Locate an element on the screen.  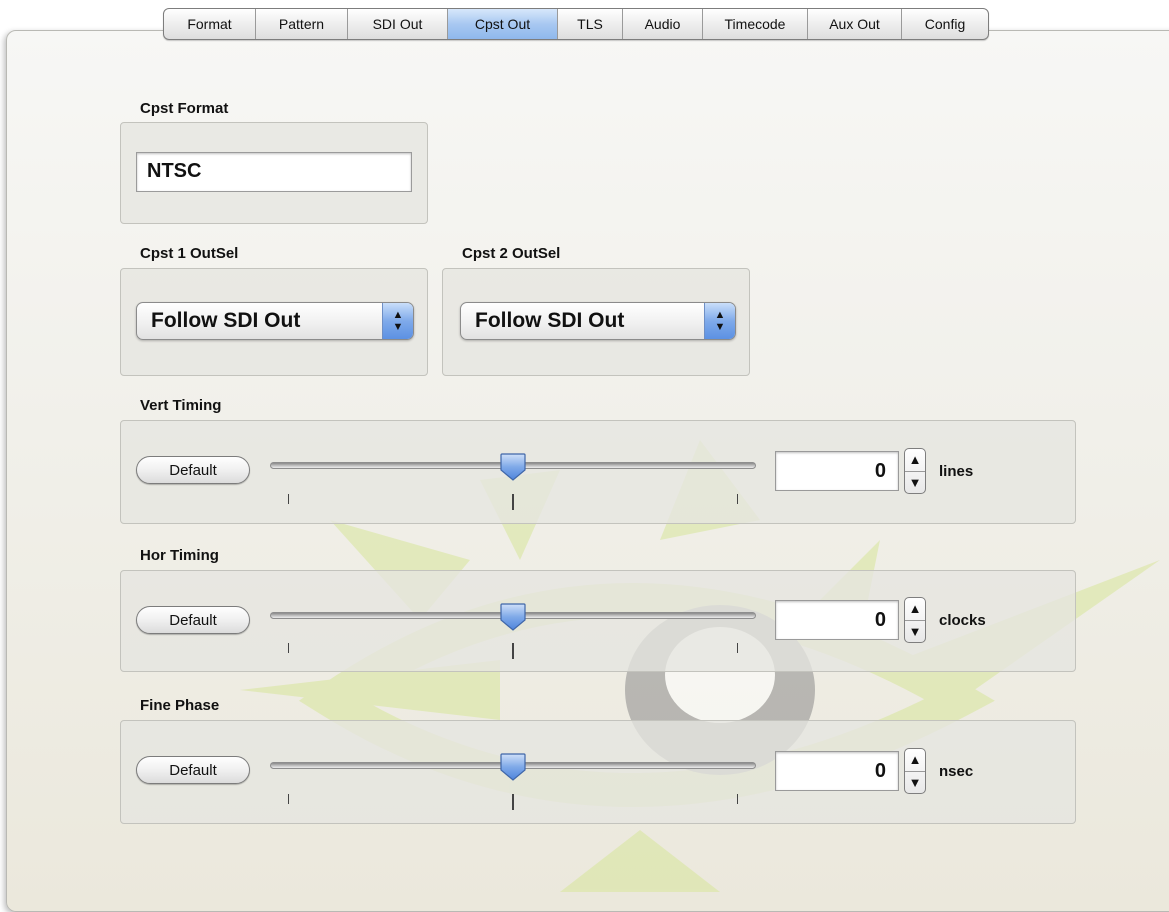
hor-timing-unit: clocks is located at coordinates (962, 620).